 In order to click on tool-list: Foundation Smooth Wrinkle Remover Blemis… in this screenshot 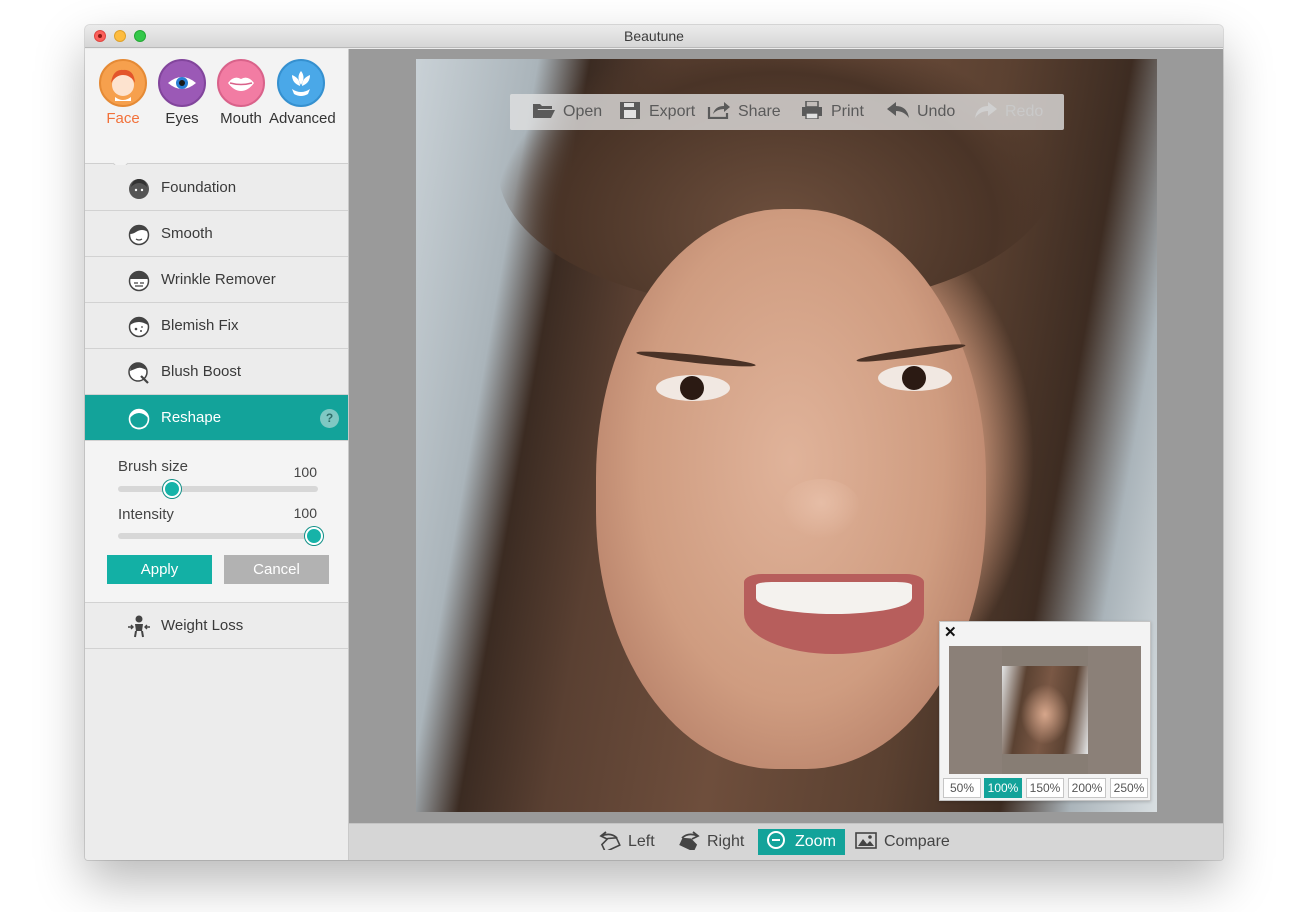, I will do `click(216, 407)`.